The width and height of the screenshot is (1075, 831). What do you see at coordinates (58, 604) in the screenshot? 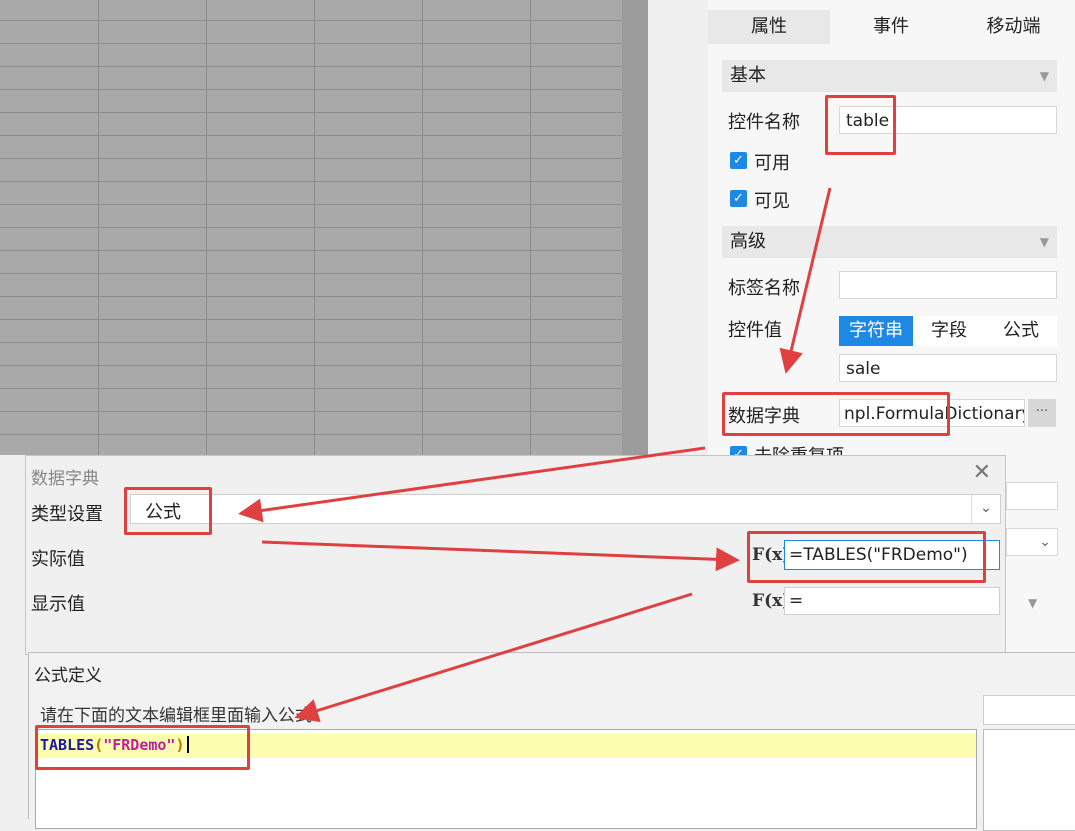
I see `display-value-label: 显示值` at bounding box center [58, 604].